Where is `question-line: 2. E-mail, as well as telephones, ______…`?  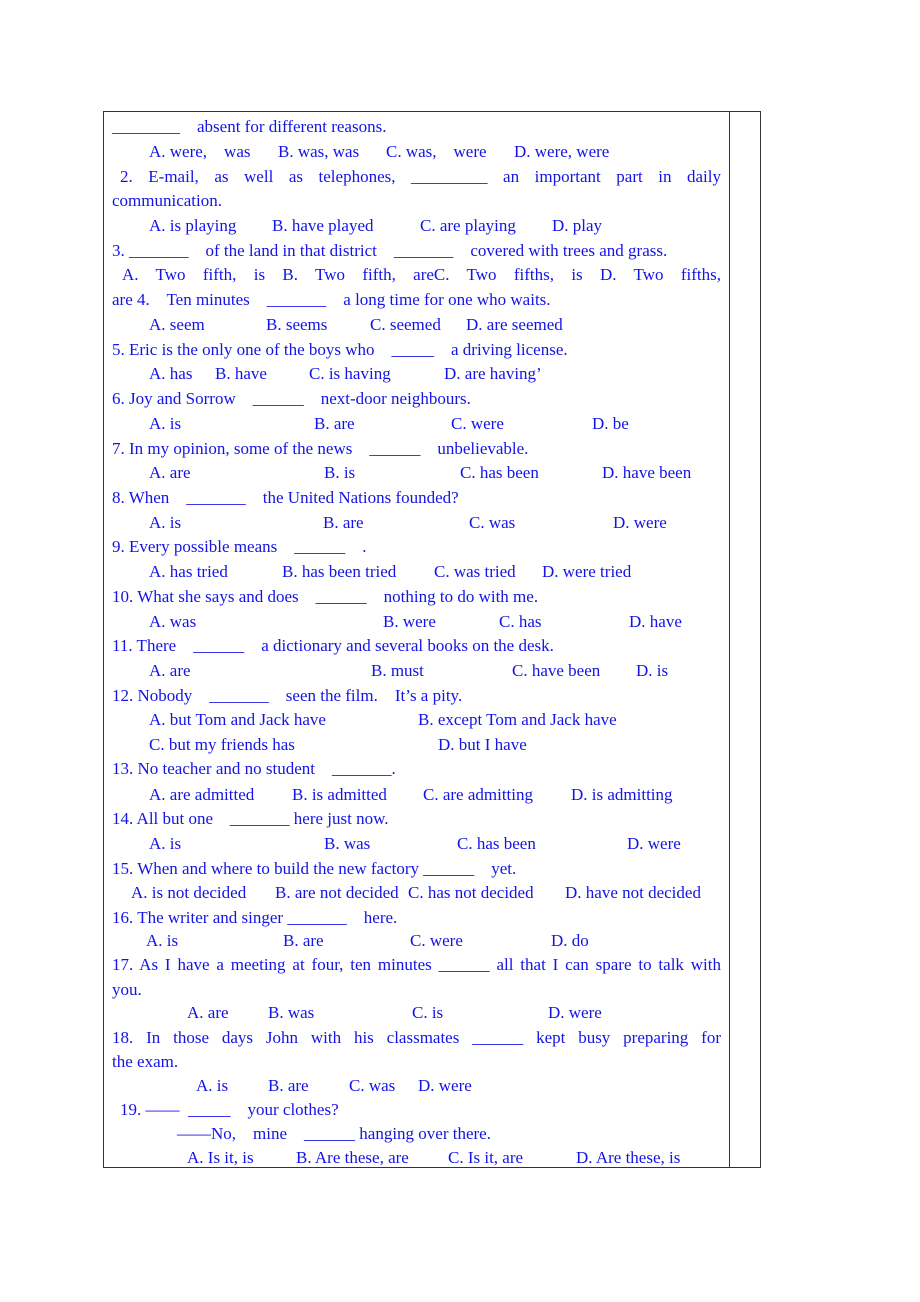
question-line: 2. E-mail, as well as telephones, ______… is located at coordinates (420, 176).